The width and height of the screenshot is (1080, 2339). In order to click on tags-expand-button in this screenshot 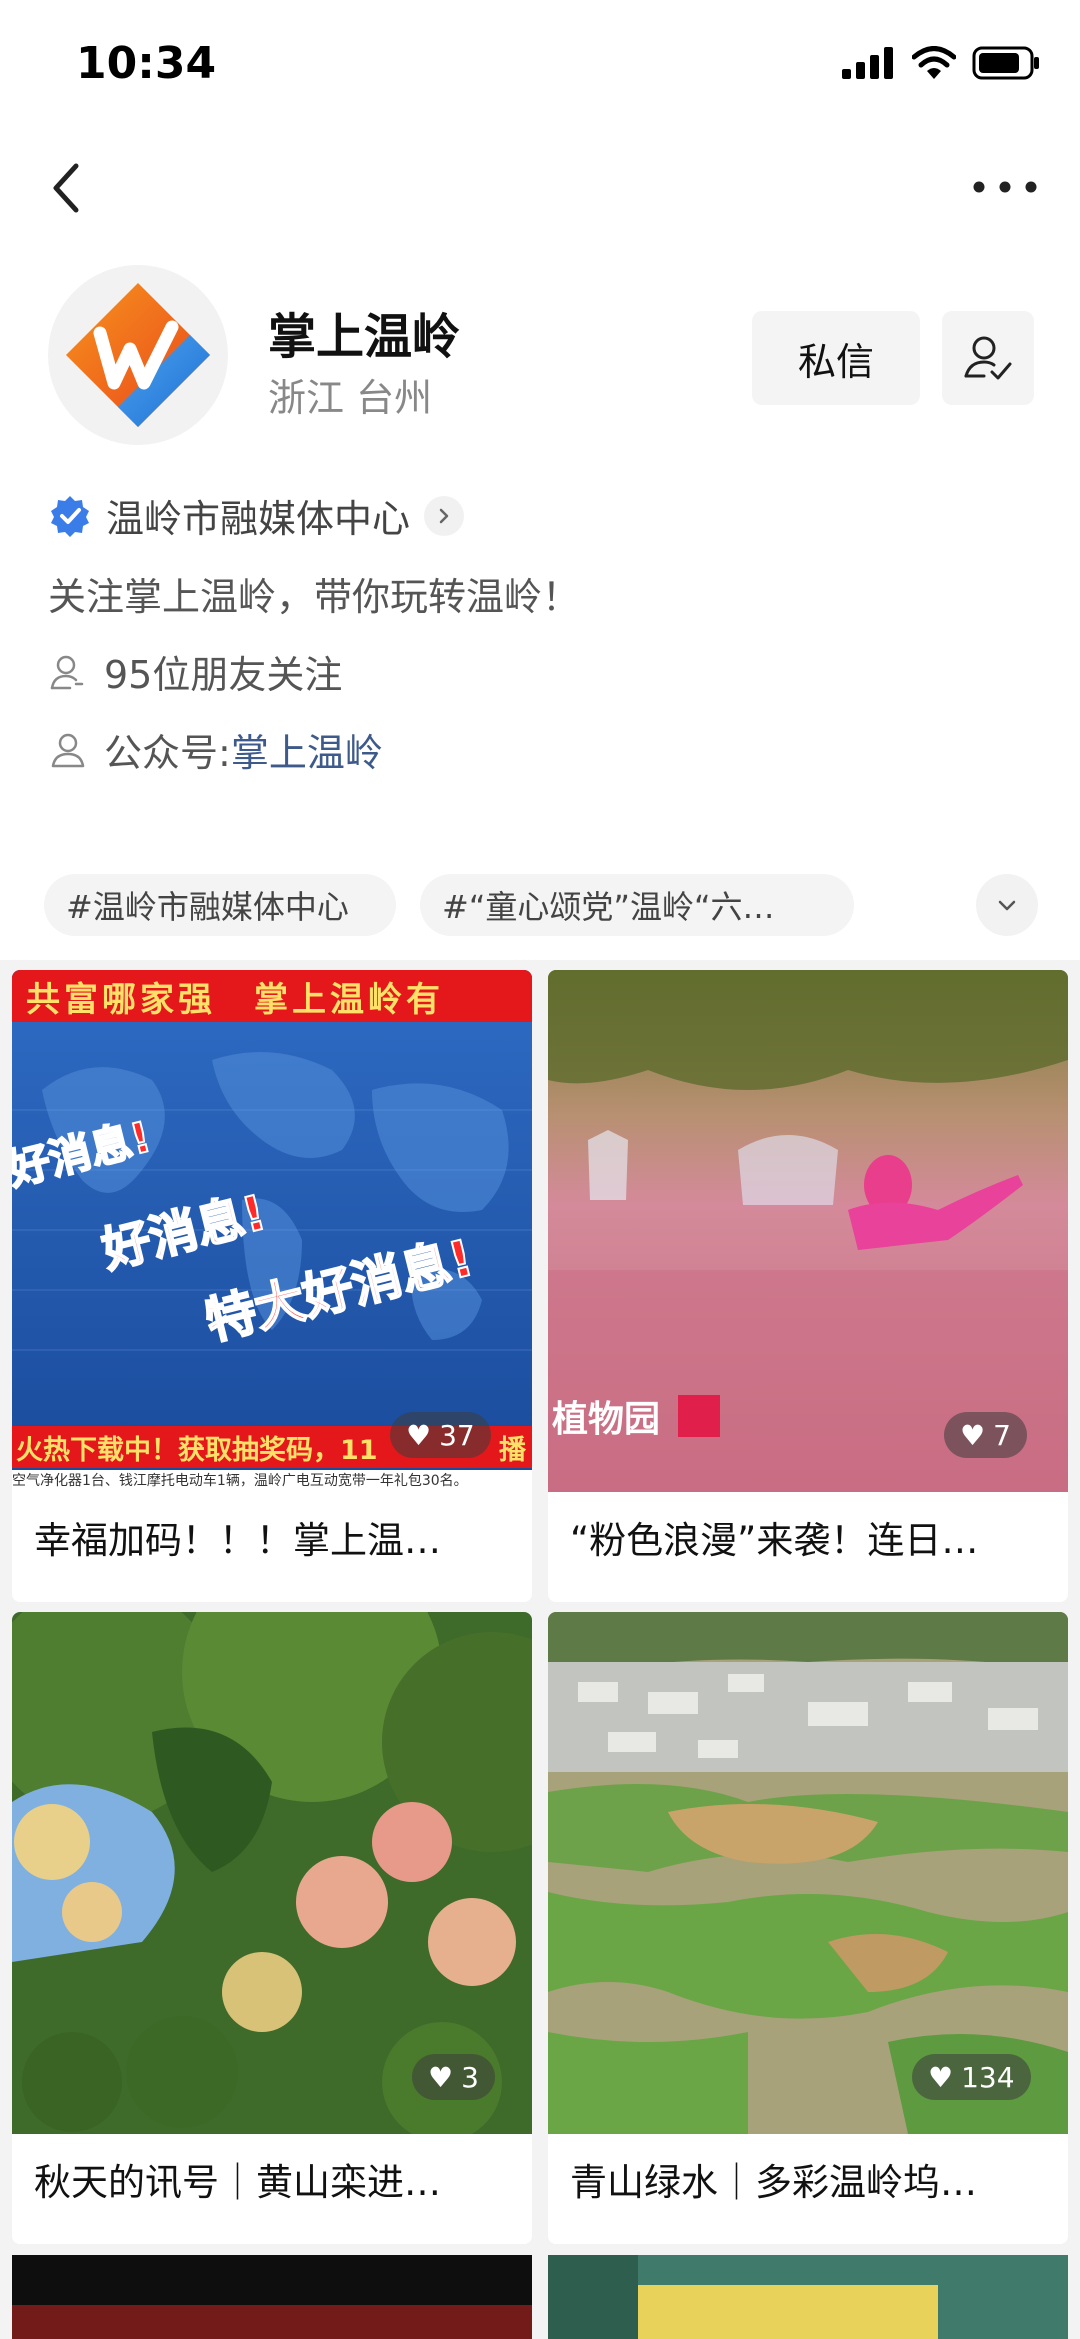, I will do `click(1007, 905)`.